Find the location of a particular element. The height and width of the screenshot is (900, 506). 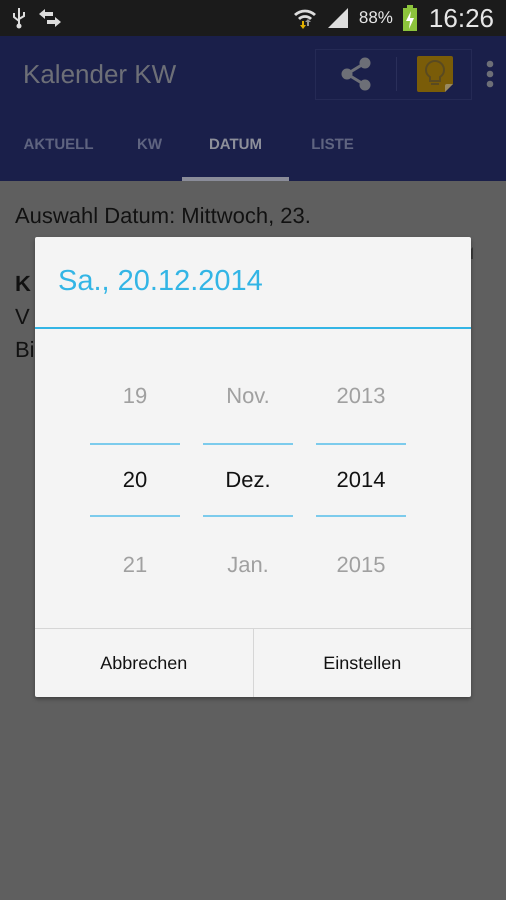

battery-percent: 88% is located at coordinates (375, 18).